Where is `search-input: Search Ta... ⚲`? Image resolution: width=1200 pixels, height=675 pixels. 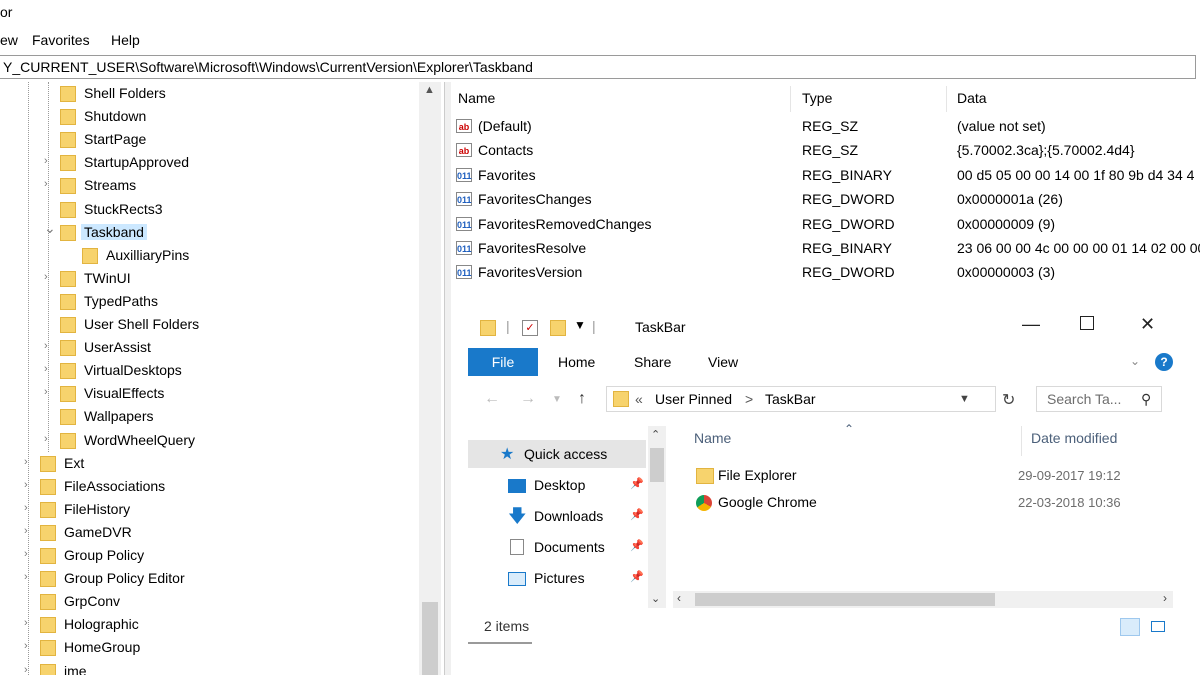
search-input: Search Ta... ⚲ is located at coordinates (1099, 399).